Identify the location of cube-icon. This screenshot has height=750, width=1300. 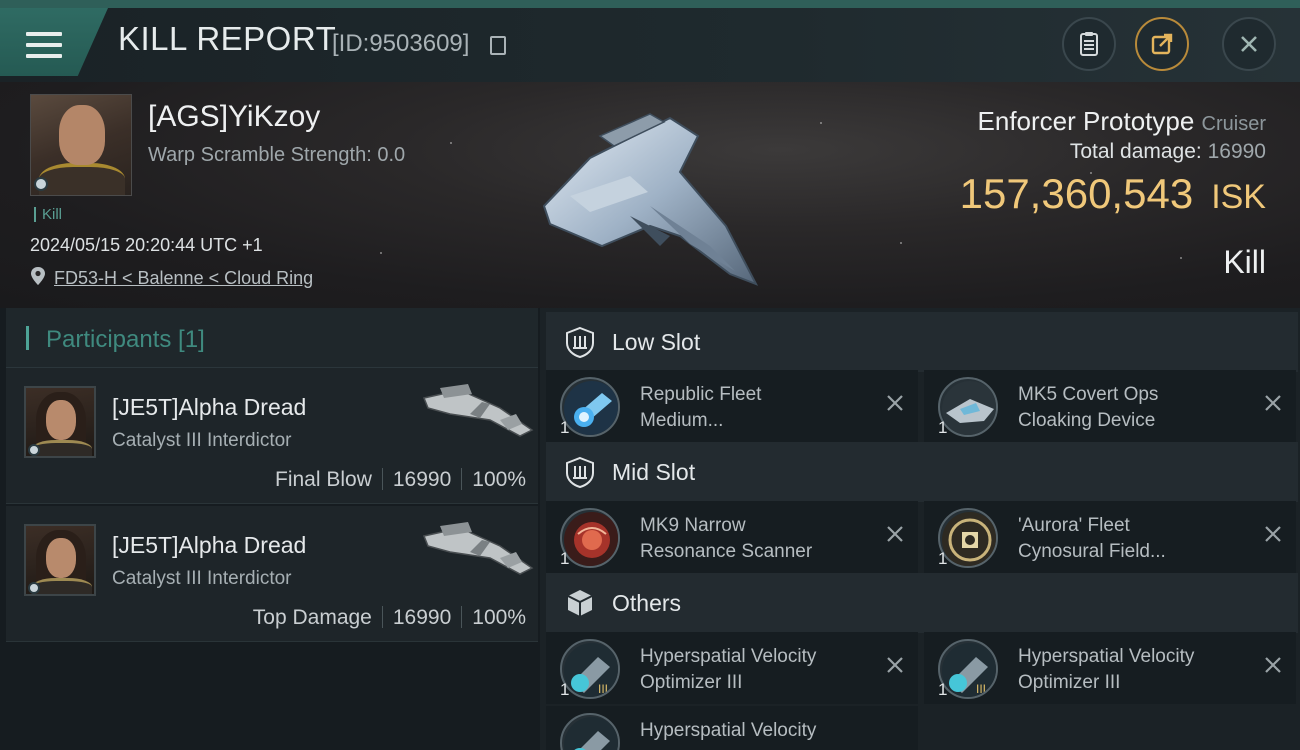
(580, 603).